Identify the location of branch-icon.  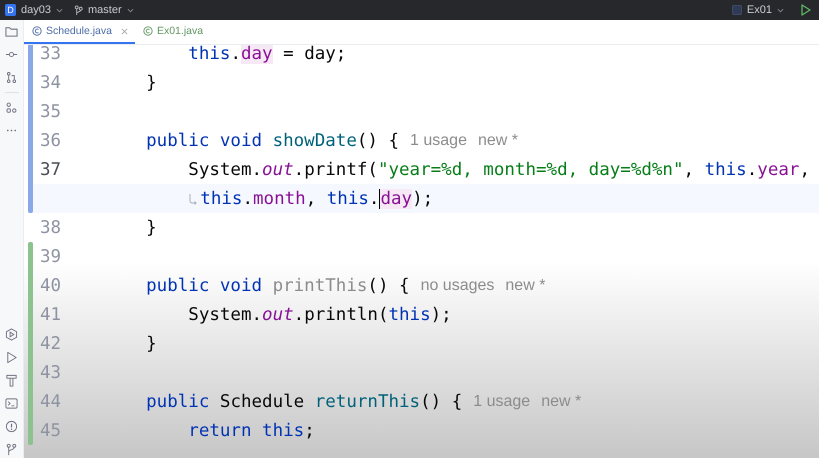
(78, 10).